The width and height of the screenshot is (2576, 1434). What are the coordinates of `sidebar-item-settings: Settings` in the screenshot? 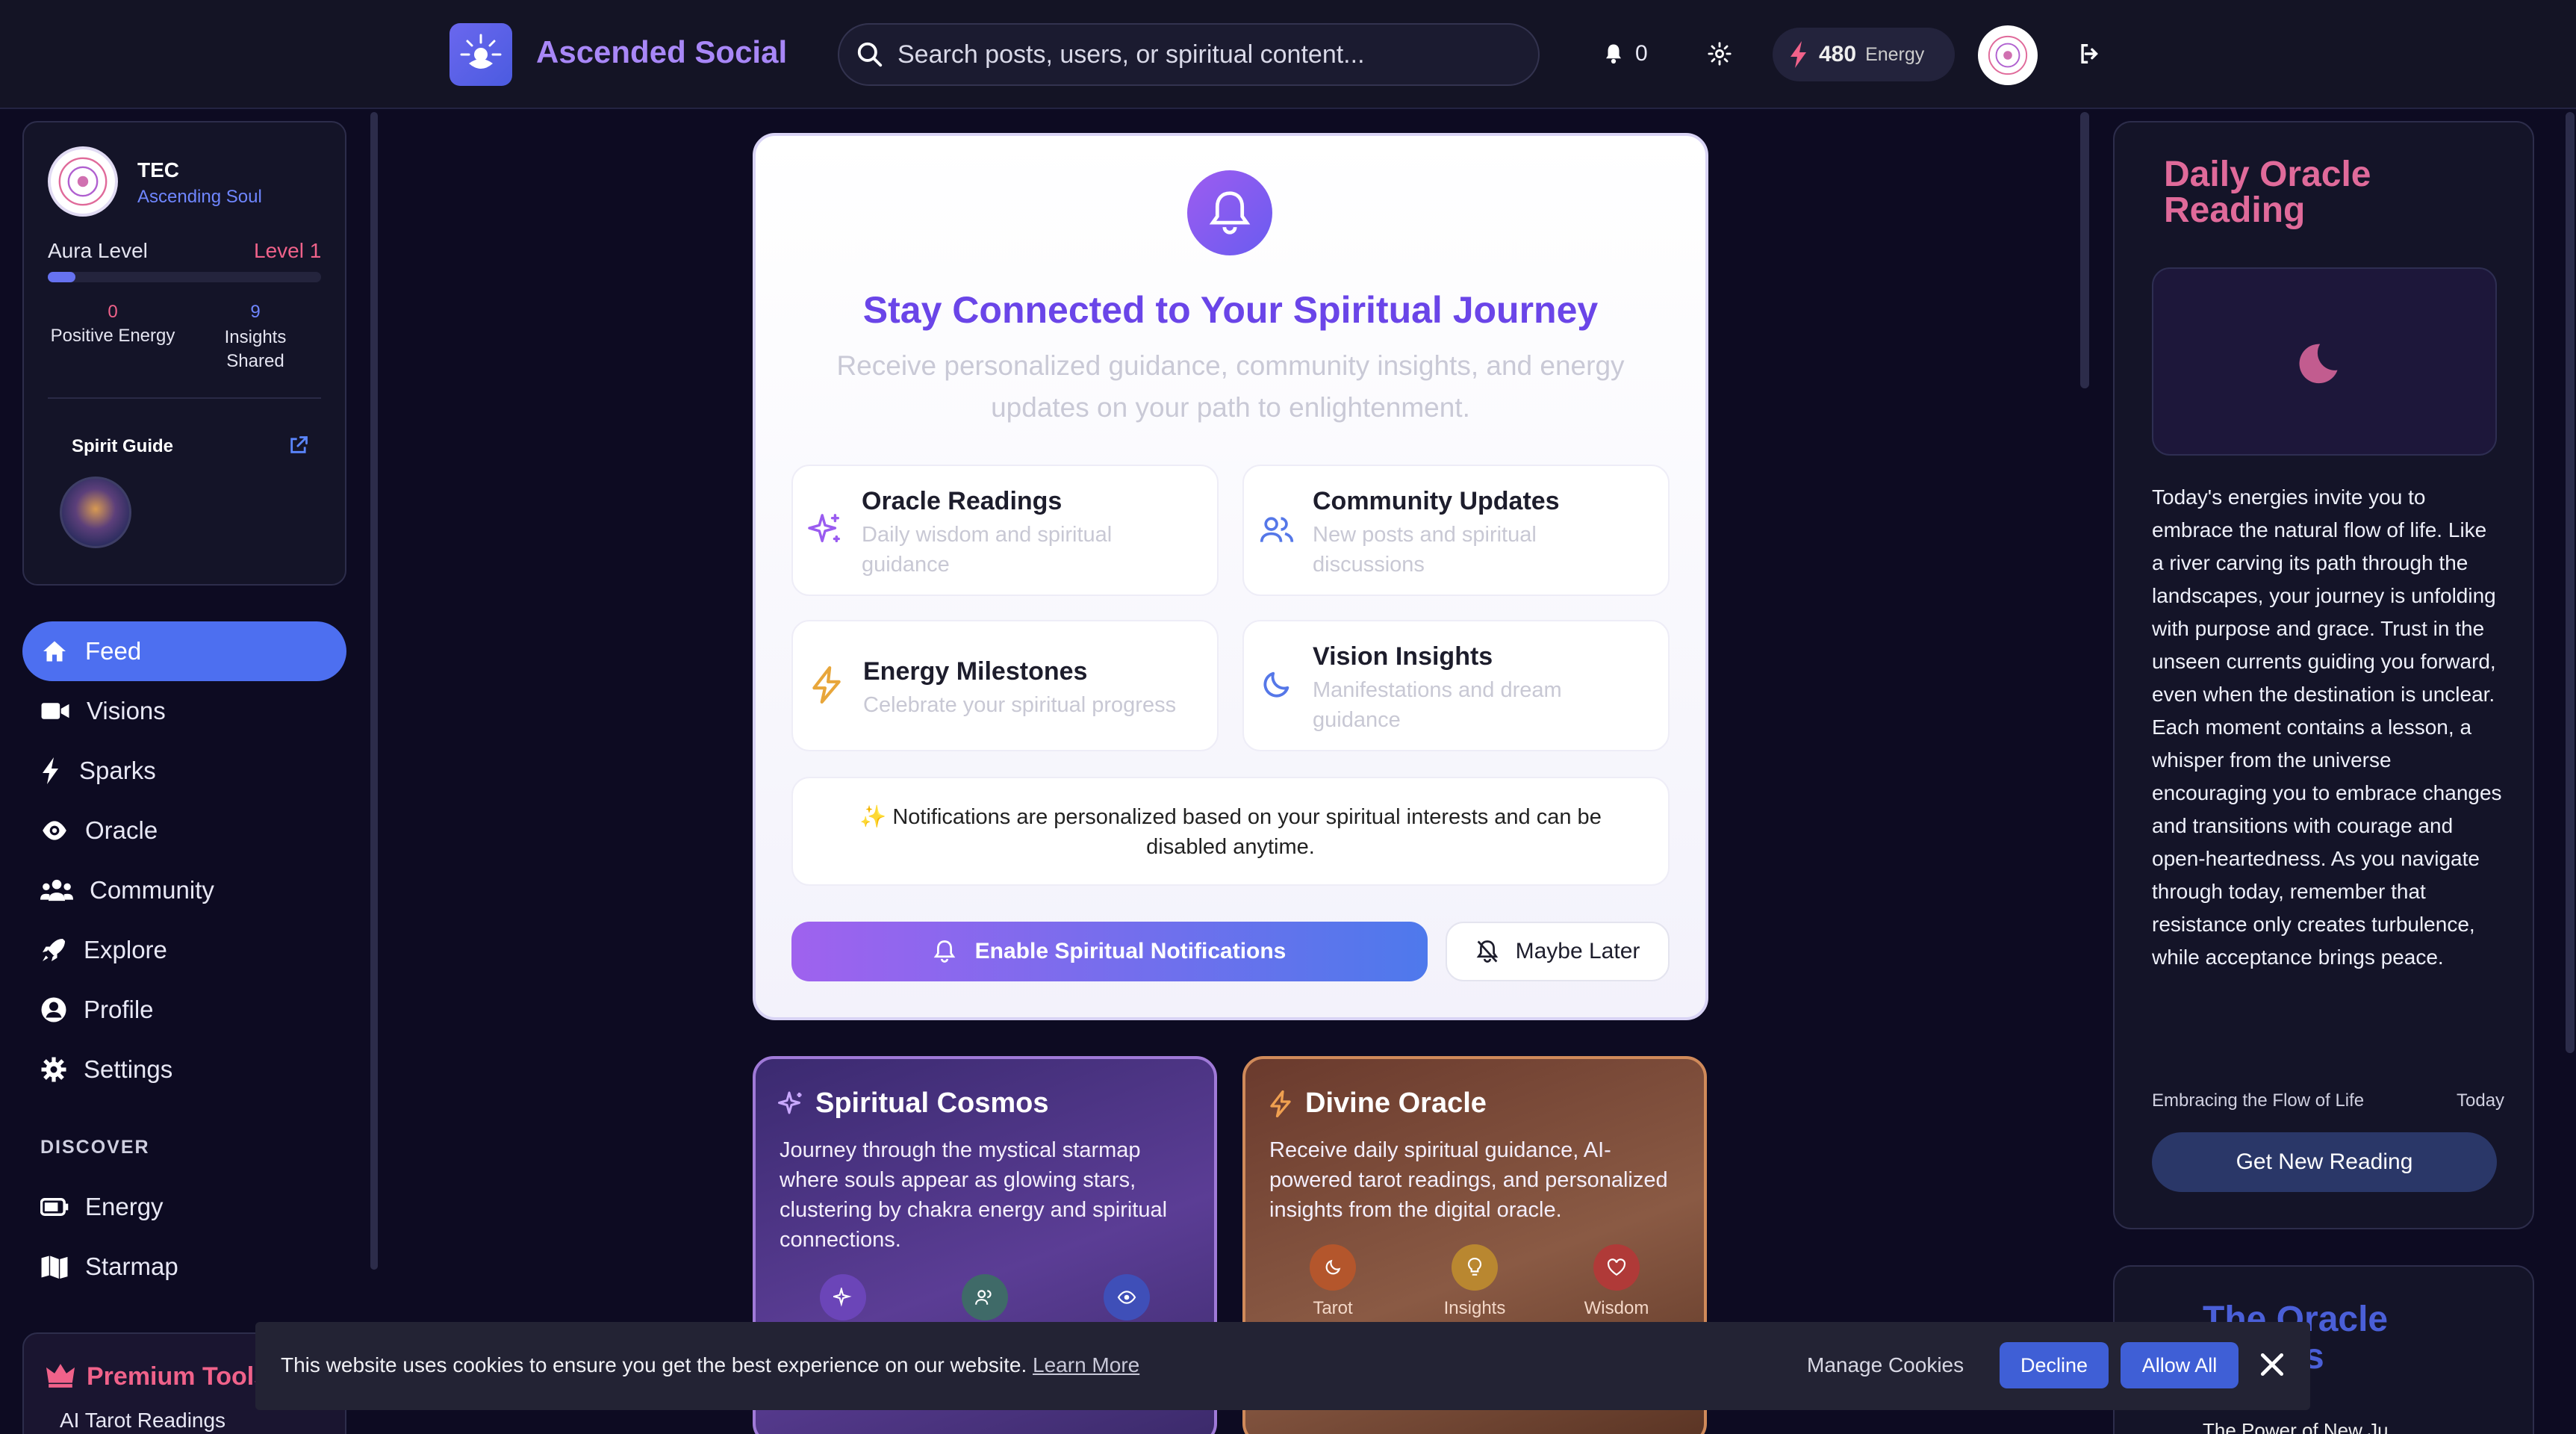 It's located at (184, 1069).